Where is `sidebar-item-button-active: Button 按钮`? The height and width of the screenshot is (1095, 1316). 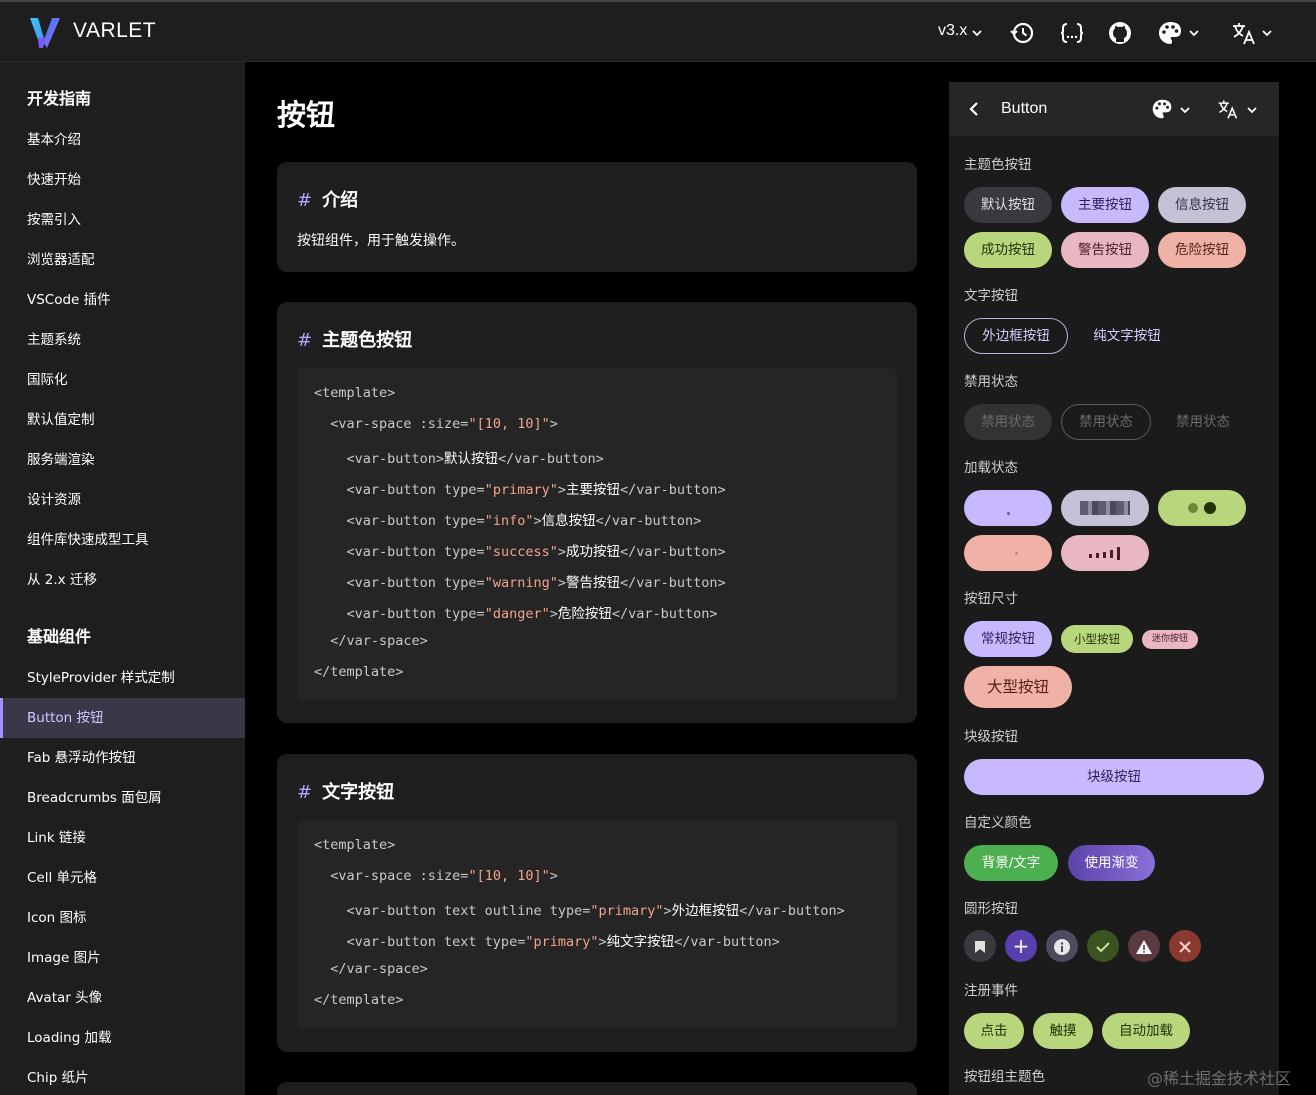 sidebar-item-button-active: Button 按钮 is located at coordinates (122, 718).